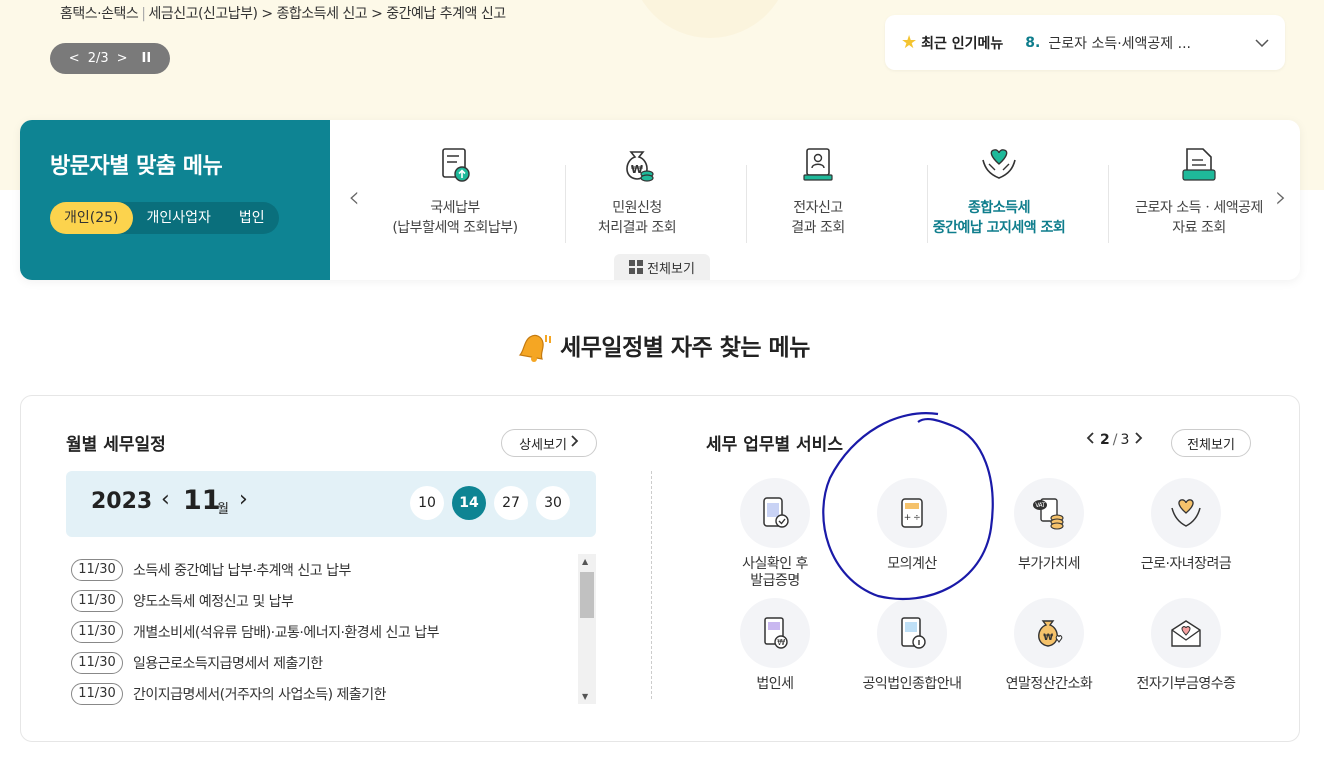 The width and height of the screenshot is (1324, 780). I want to click on donation-envelope-icon, so click(1186, 633).